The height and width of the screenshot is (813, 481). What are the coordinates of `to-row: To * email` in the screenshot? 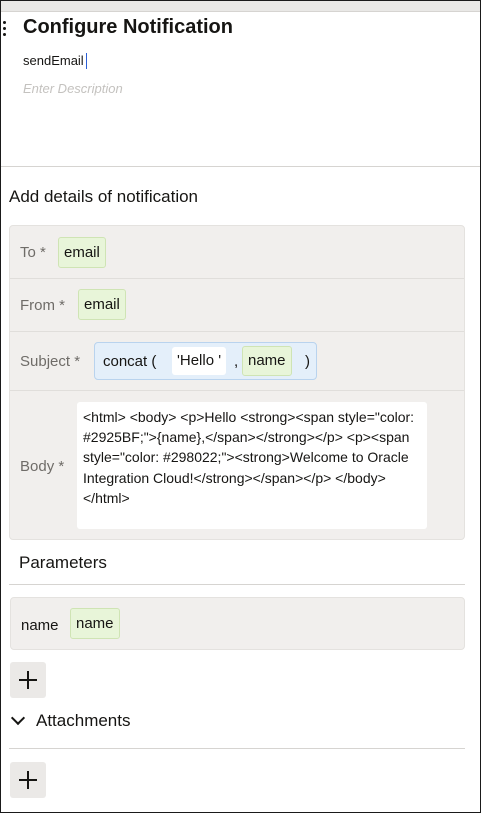 It's located at (237, 252).